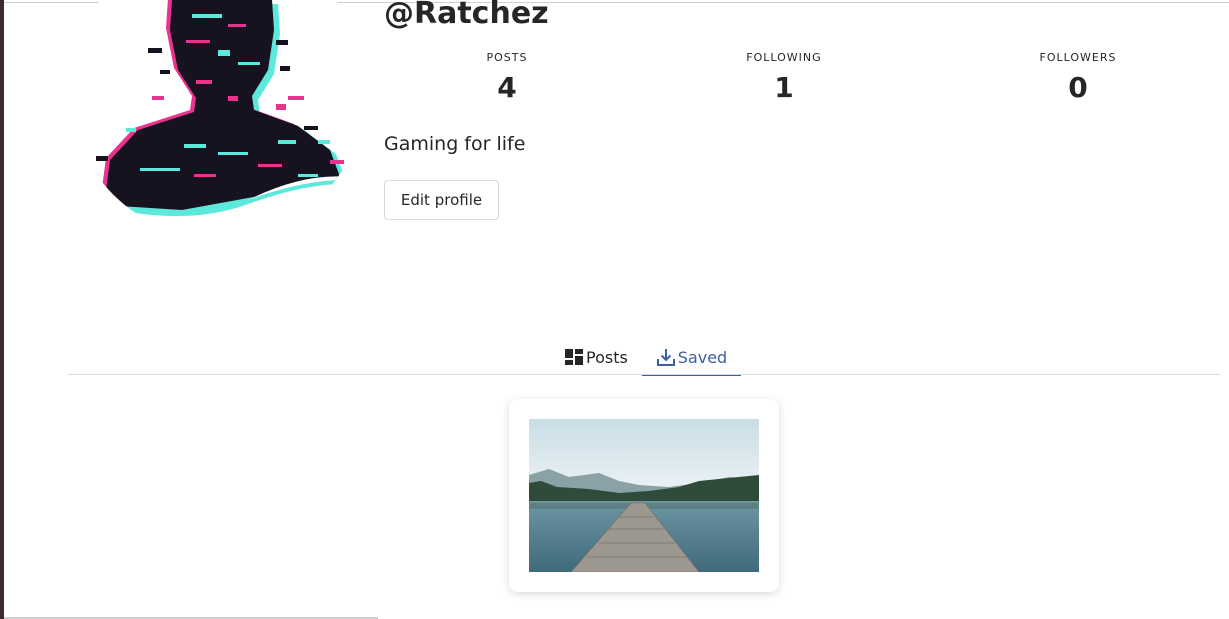  I want to click on tab-posts-label: Posts, so click(607, 357).